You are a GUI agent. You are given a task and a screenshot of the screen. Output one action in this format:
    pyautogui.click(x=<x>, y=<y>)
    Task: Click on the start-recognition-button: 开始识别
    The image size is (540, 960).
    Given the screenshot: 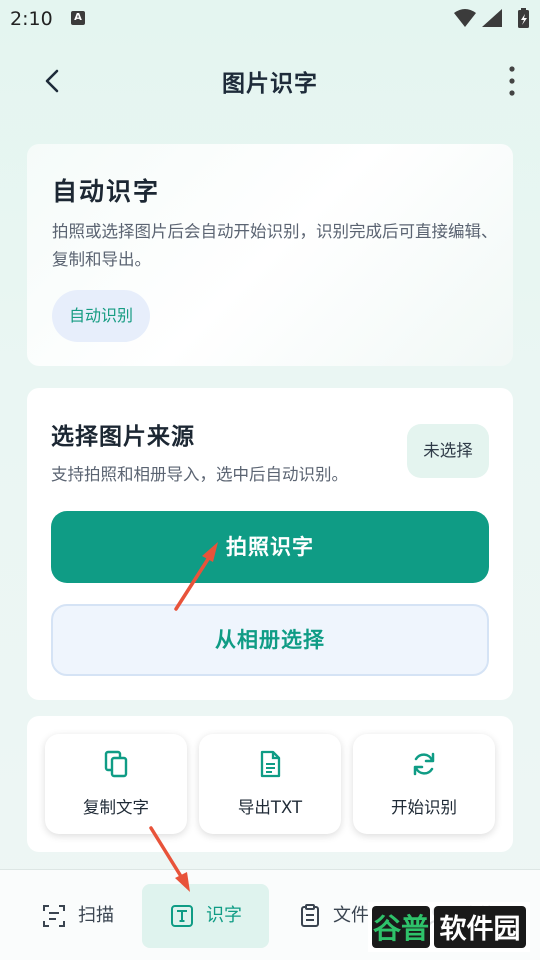 What is the action you would take?
    pyautogui.click(x=424, y=784)
    